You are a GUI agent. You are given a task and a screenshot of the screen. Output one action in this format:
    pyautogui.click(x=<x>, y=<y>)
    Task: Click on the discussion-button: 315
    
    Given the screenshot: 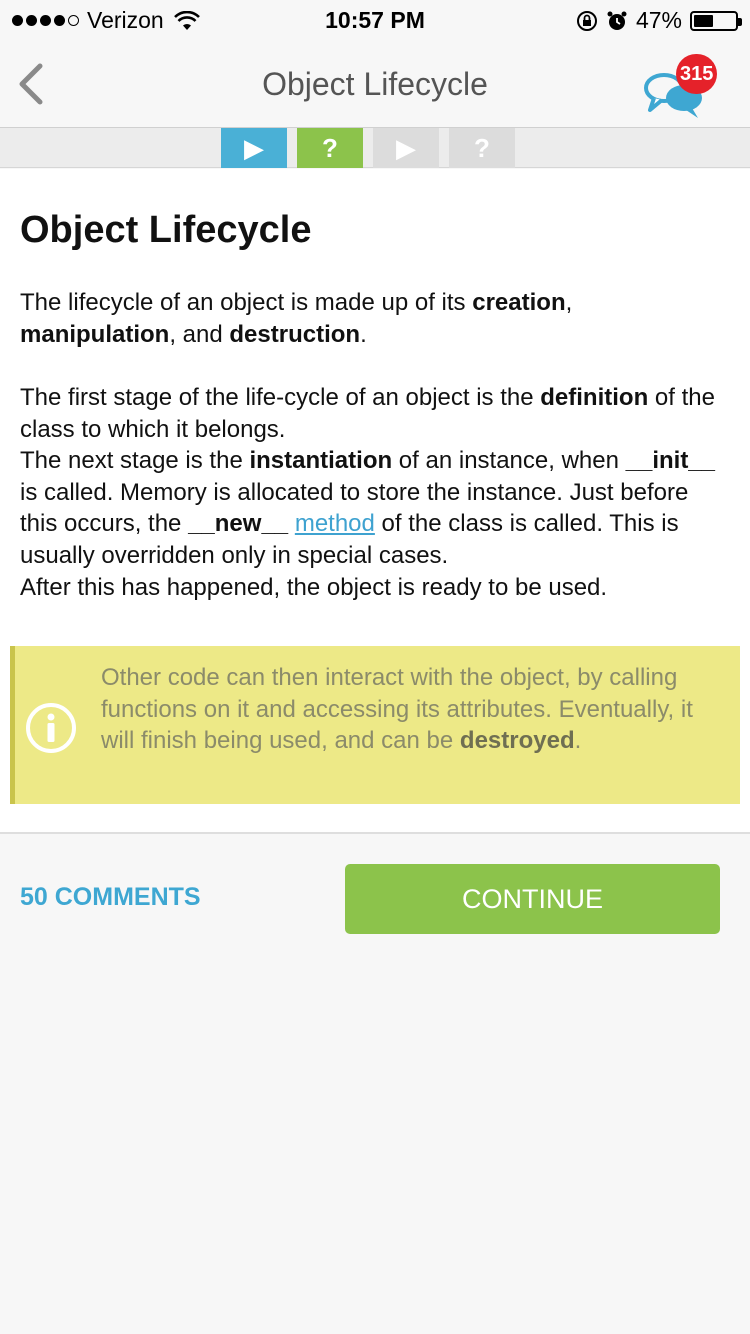 What is the action you would take?
    pyautogui.click(x=680, y=89)
    